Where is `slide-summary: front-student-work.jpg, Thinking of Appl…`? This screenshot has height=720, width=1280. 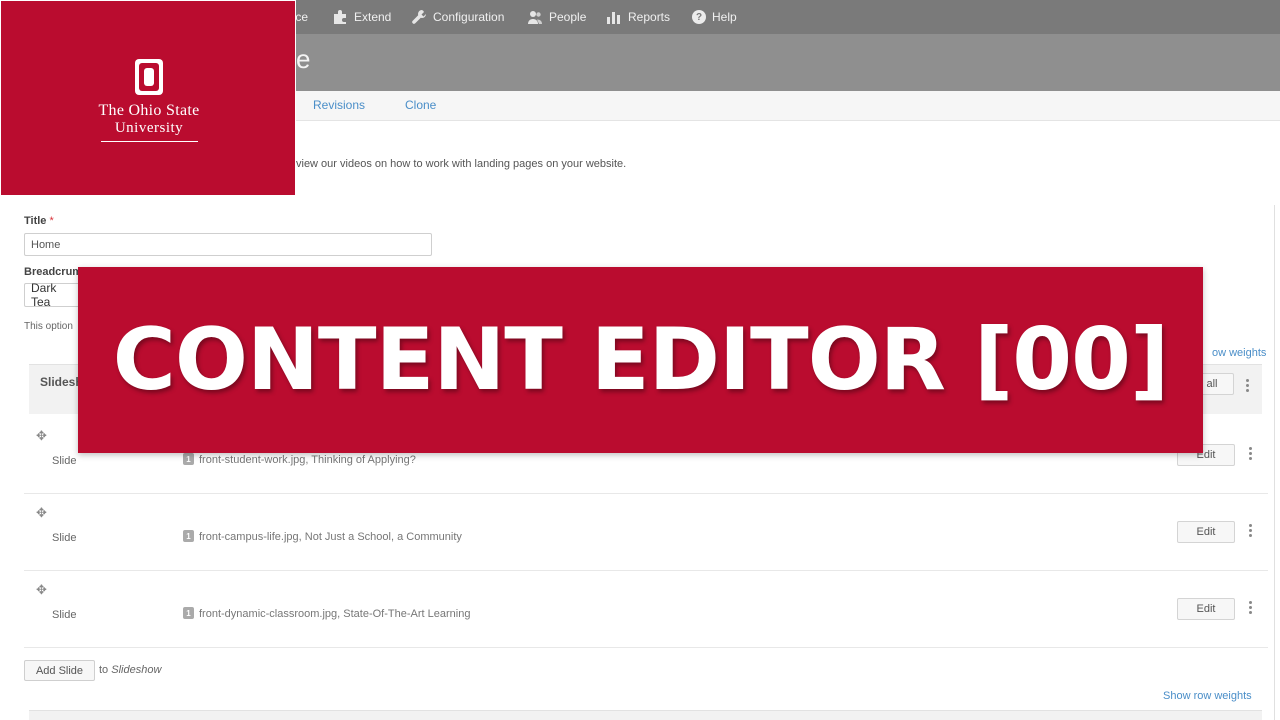 slide-summary: front-student-work.jpg, Thinking of Appl… is located at coordinates (307, 460).